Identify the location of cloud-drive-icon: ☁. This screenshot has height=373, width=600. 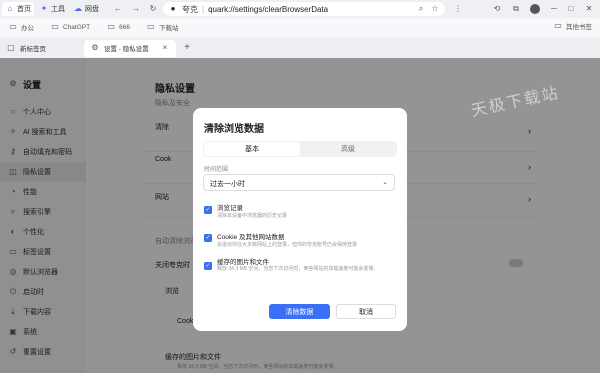
(78, 8).